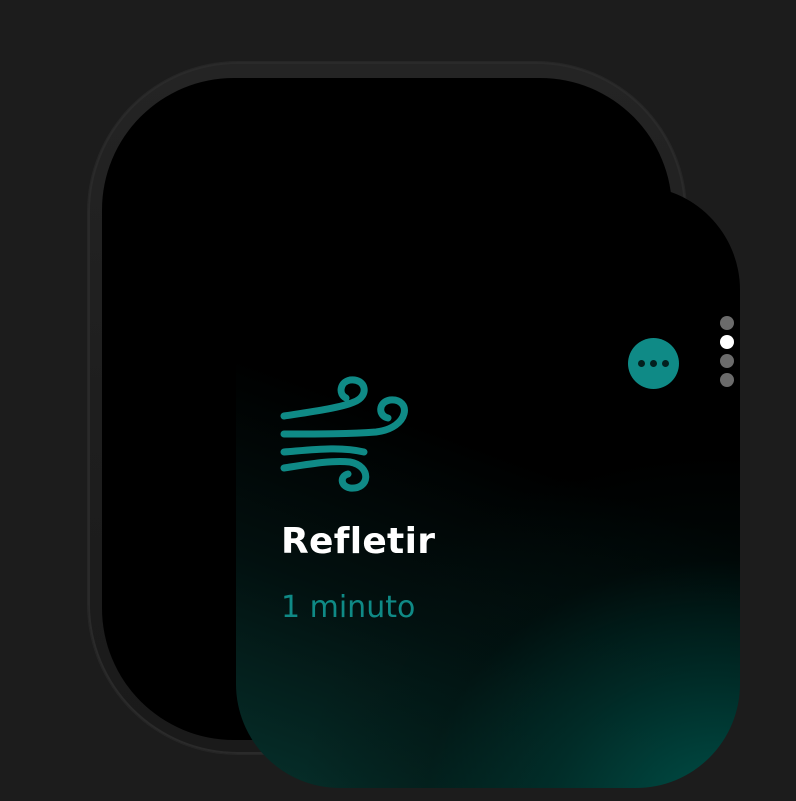 The height and width of the screenshot is (801, 796). What do you see at coordinates (358, 541) in the screenshot?
I see `app-title: Refletir` at bounding box center [358, 541].